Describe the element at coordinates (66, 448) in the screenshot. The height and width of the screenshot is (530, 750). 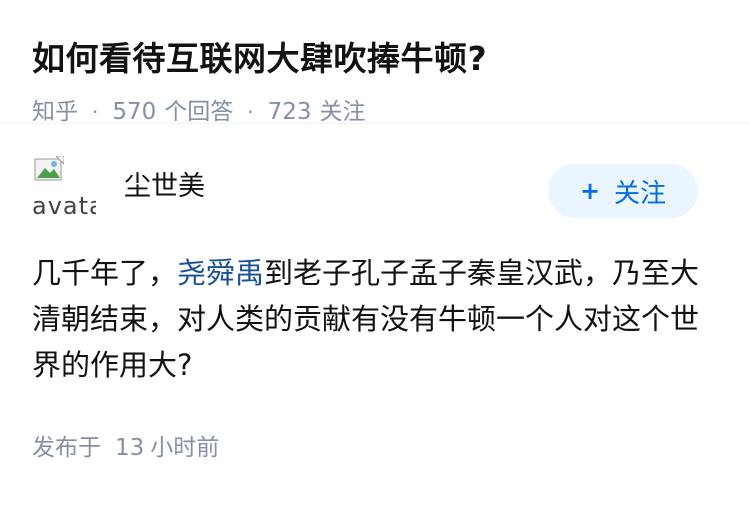
I see `publish-prefix: 发布于` at that location.